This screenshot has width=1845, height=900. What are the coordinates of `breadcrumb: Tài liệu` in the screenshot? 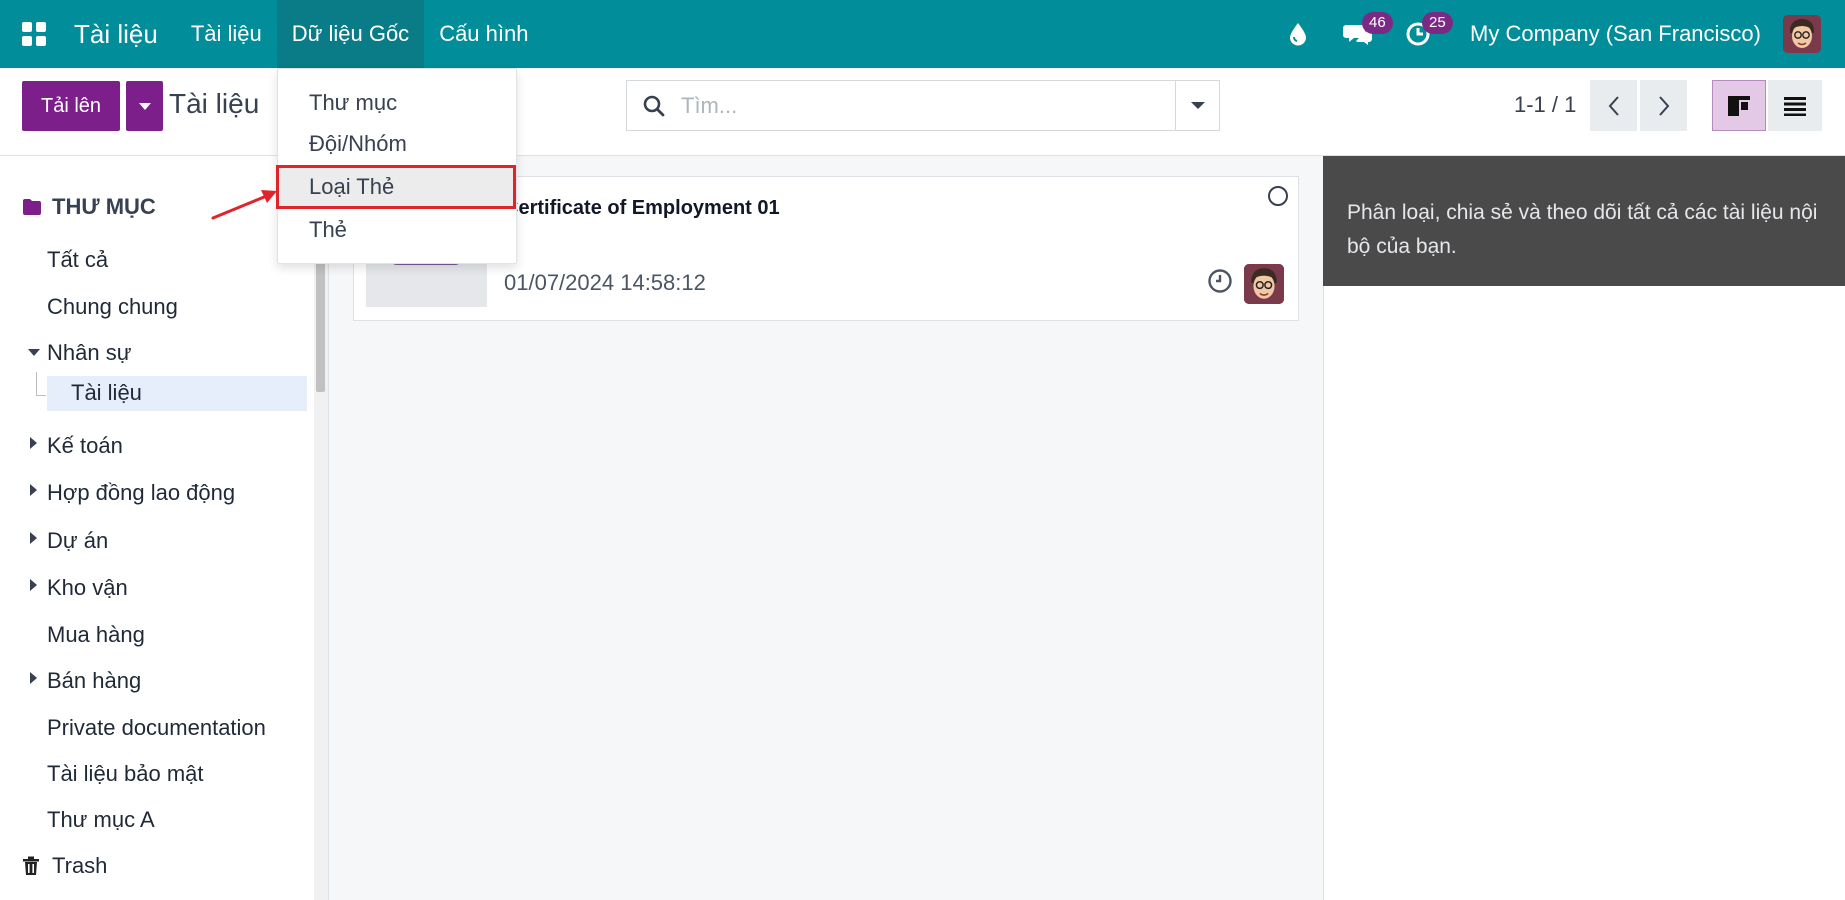 It's located at (214, 103).